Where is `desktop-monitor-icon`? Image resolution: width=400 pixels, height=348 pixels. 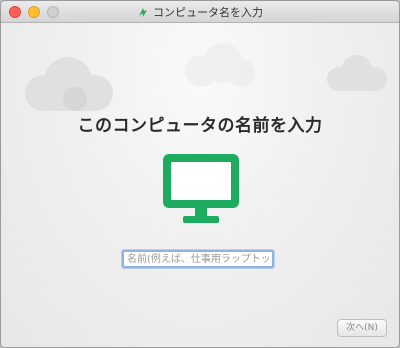 desktop-monitor-icon is located at coordinates (201, 188).